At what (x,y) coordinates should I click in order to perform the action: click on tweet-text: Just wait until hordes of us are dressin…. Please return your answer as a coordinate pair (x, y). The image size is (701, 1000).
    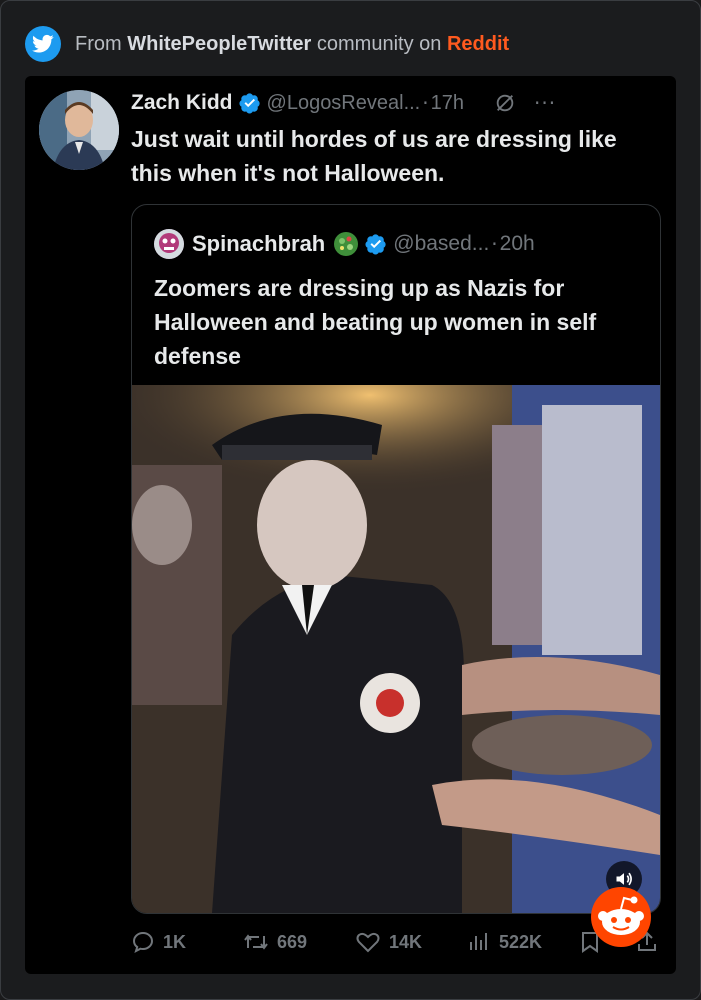
    Looking at the image, I should click on (374, 156).